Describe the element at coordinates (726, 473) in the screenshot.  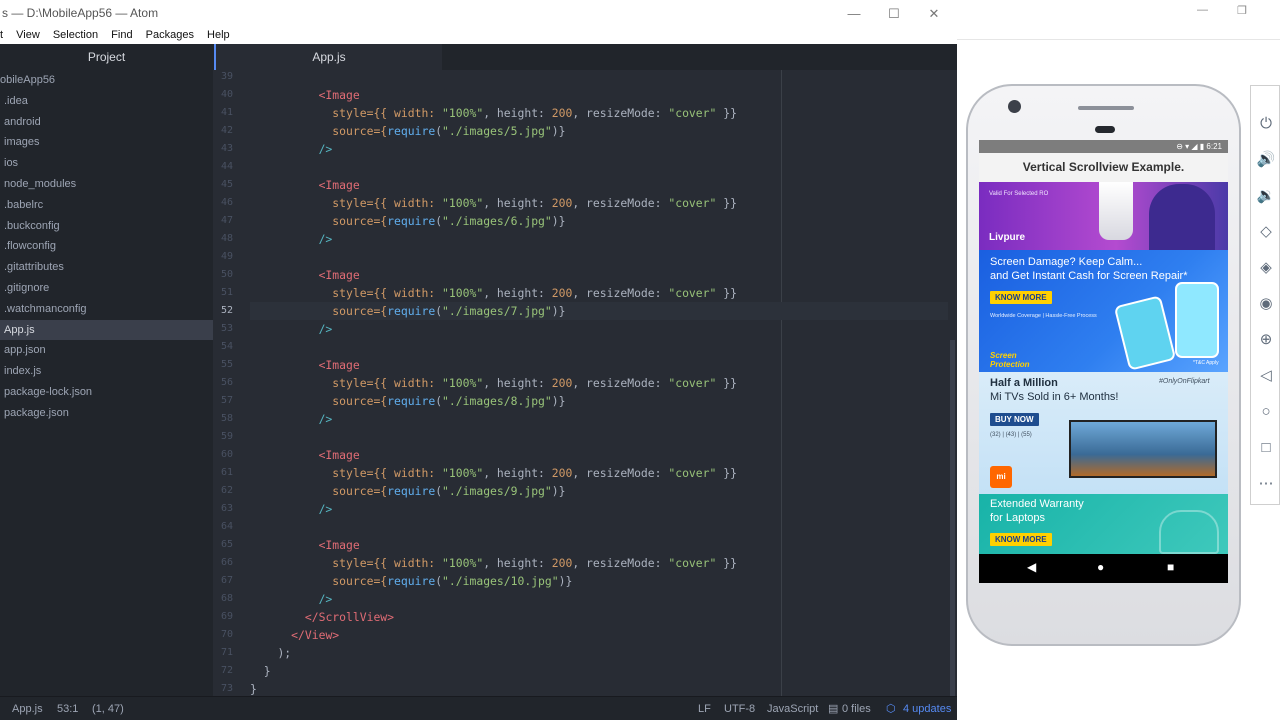
I see `code-token: }}` at that location.